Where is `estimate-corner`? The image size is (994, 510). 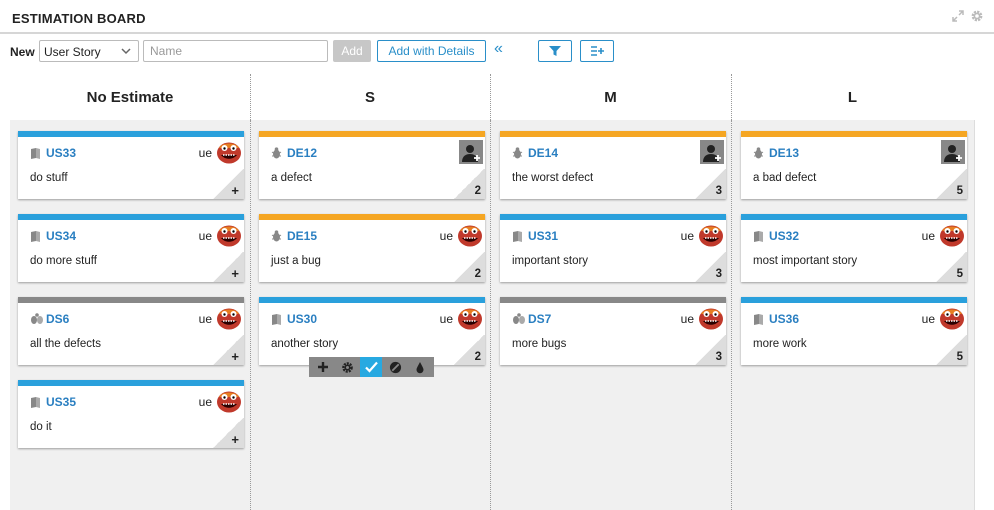 estimate-corner is located at coordinates (228, 350).